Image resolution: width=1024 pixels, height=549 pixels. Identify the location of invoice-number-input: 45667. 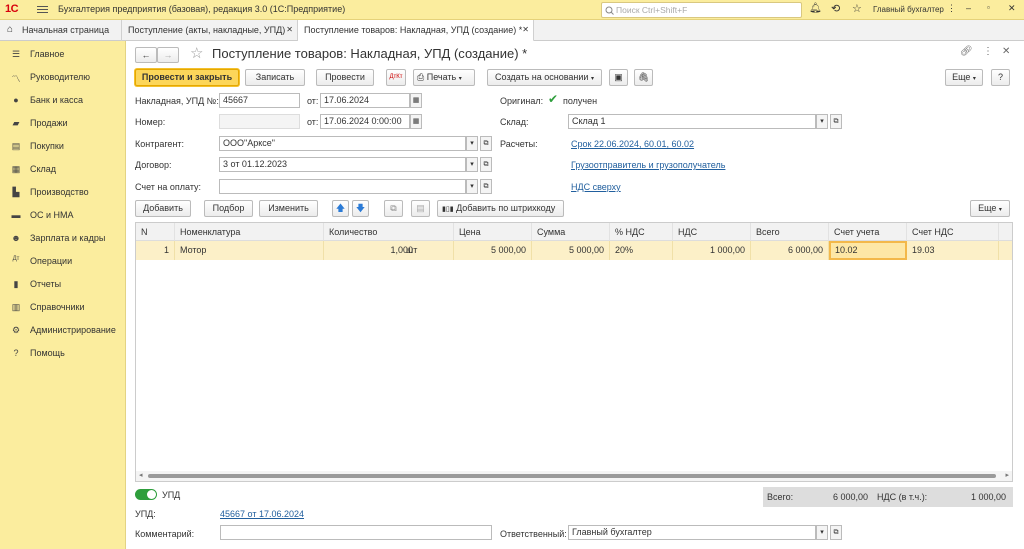
(259, 100).